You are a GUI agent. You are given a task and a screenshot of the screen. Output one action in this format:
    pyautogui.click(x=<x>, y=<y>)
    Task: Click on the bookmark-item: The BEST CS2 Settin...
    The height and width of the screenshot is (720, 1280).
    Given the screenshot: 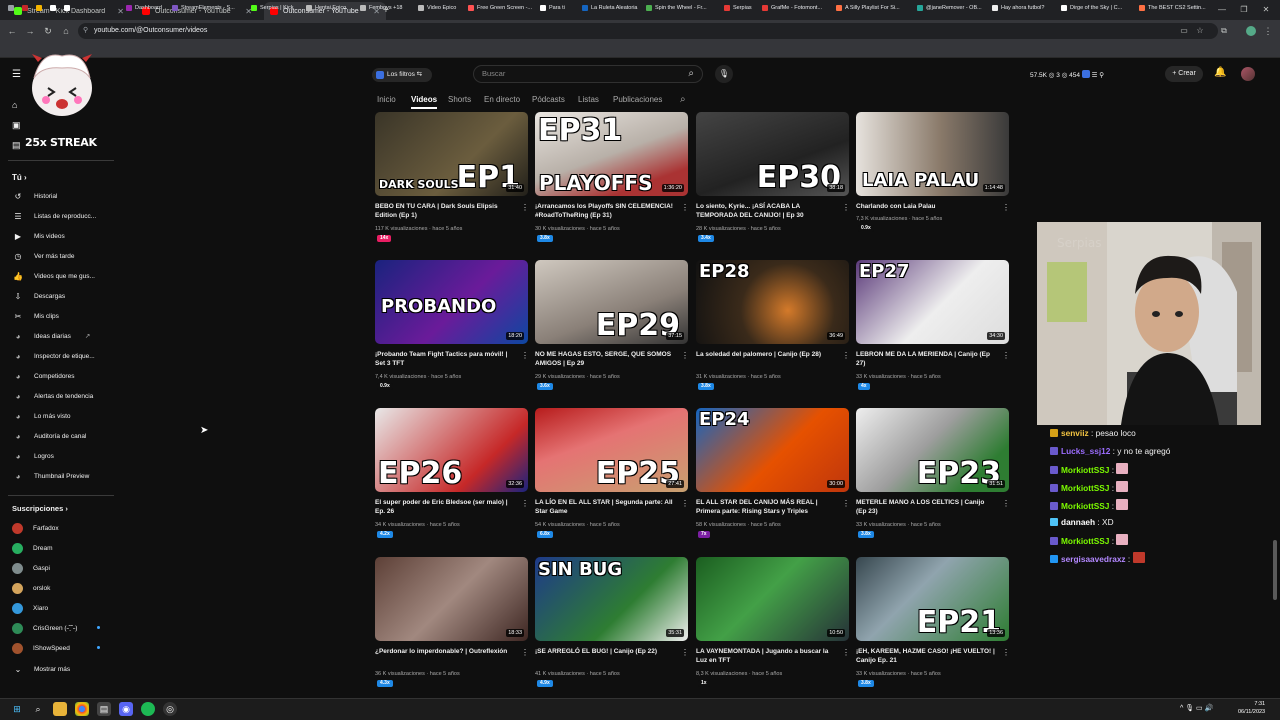 What is the action you would take?
    pyautogui.click(x=1172, y=8)
    